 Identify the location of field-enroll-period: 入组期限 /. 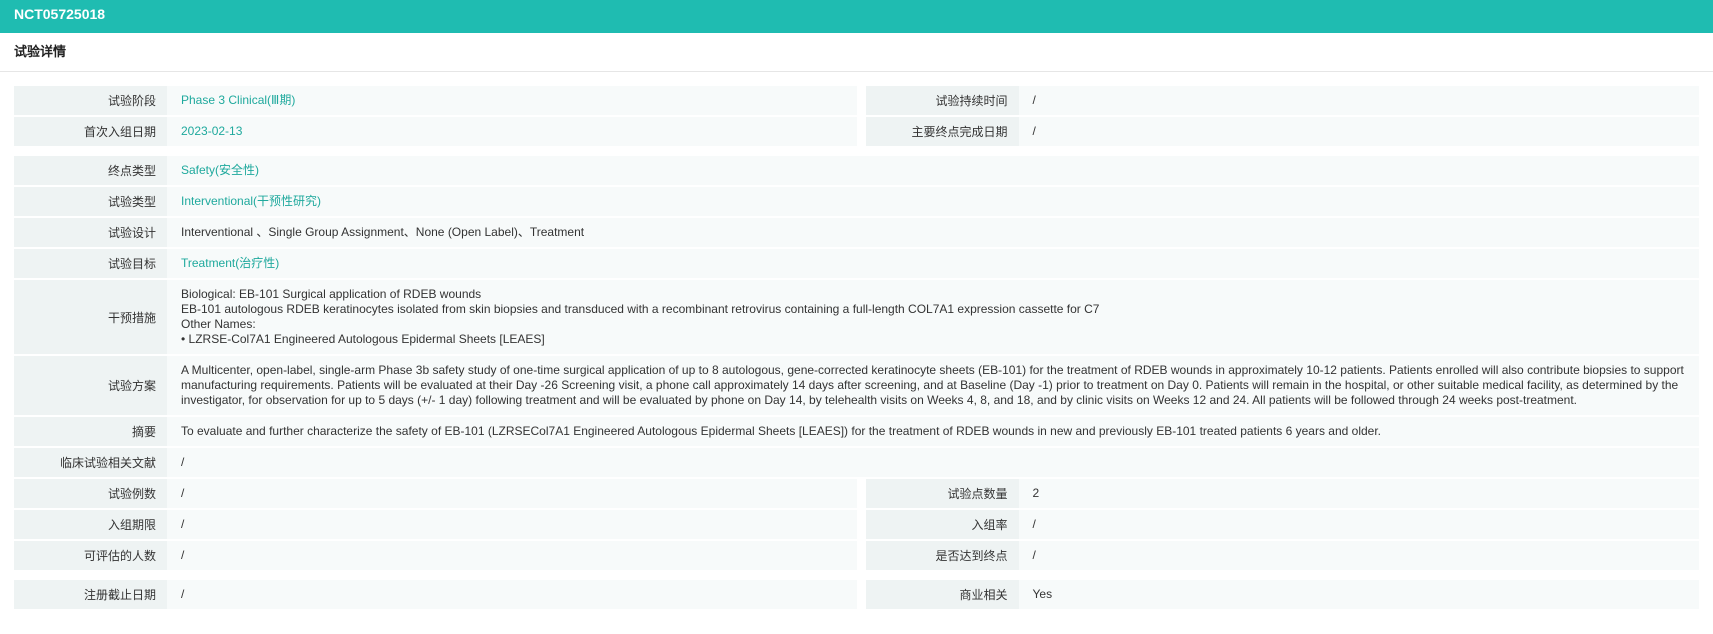
(435, 524).